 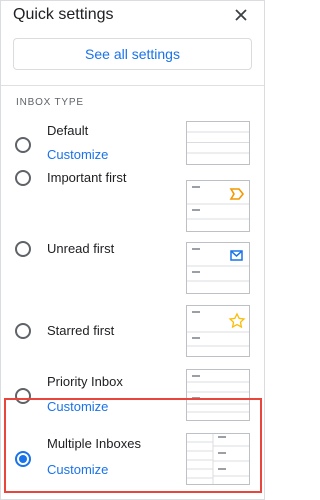 What do you see at coordinates (133, 145) in the screenshot?
I see `option-default: Default Customize` at bounding box center [133, 145].